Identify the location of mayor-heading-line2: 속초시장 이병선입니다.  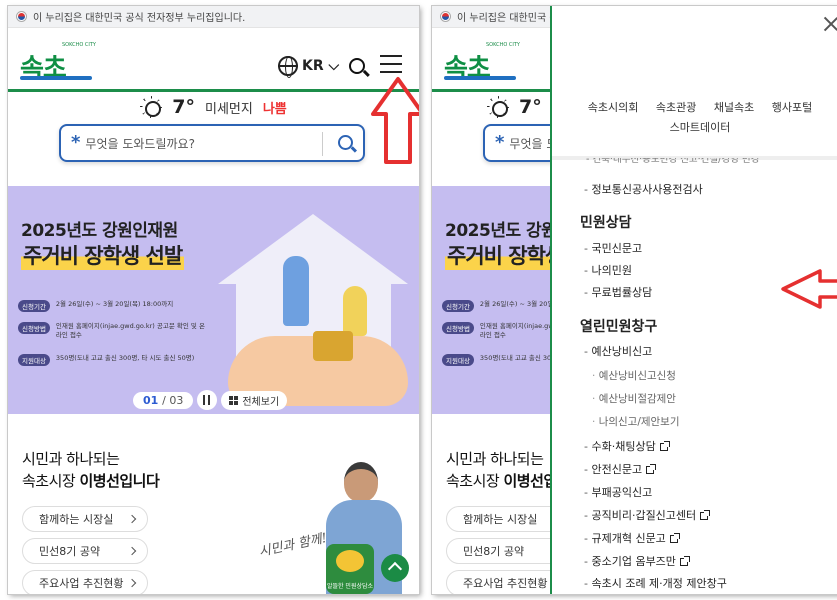
(91, 480).